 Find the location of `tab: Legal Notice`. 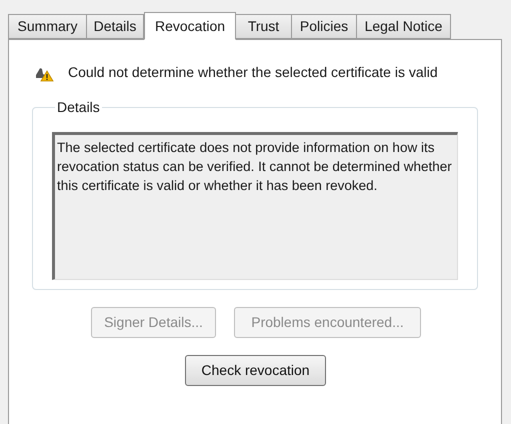

tab: Legal Notice is located at coordinates (403, 26).